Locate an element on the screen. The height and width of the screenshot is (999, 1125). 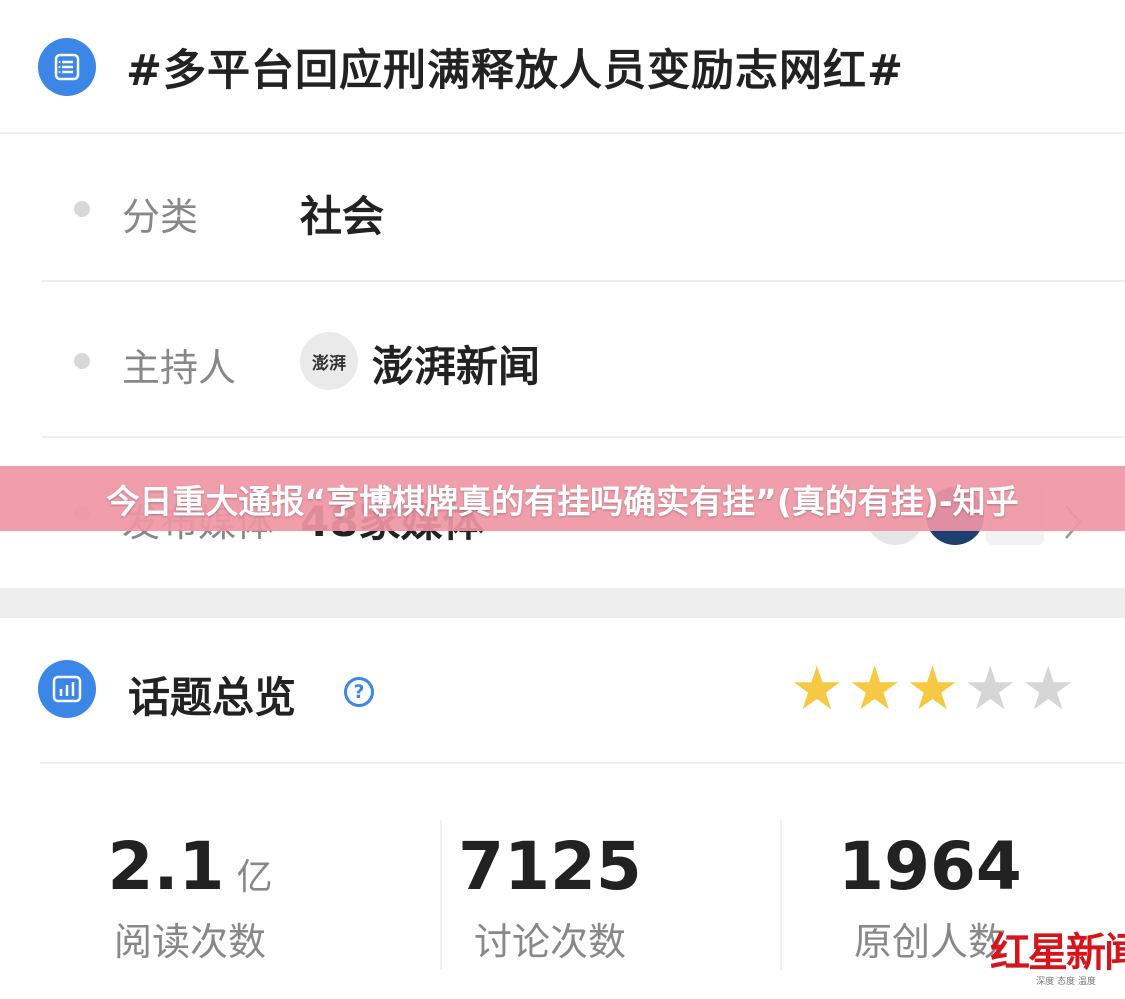
banner-text: 今日重大通报“亨博棋牌真的有挂吗确实有挂”(真的有挂)-知乎 is located at coordinates (562, 501).